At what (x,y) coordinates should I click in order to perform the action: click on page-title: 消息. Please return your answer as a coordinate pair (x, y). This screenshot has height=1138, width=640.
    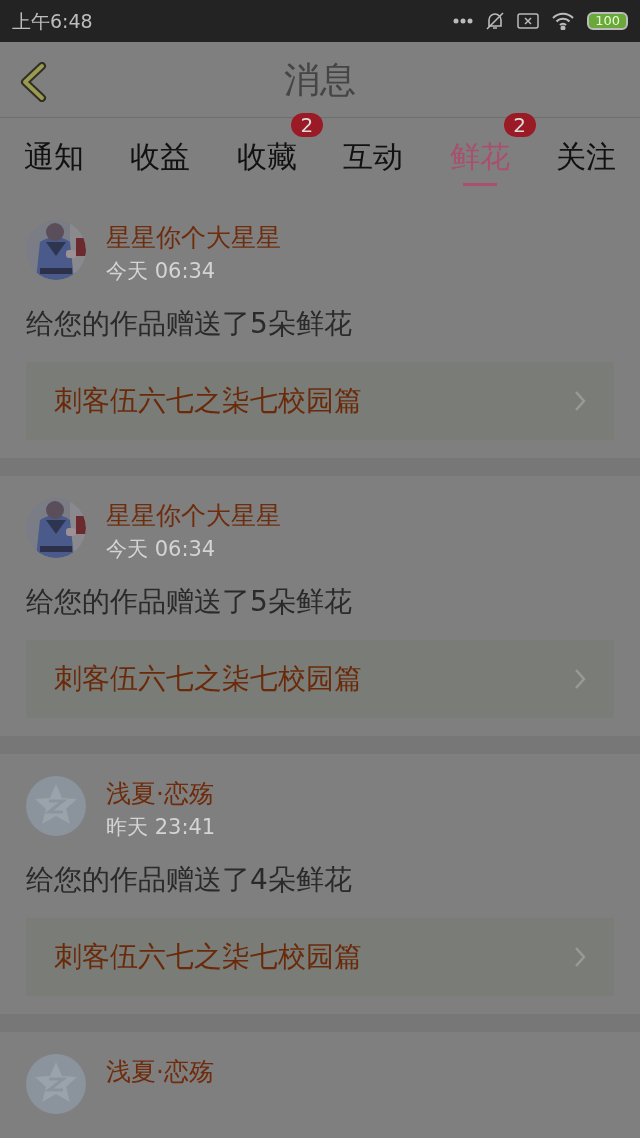
    Looking at the image, I should click on (320, 79).